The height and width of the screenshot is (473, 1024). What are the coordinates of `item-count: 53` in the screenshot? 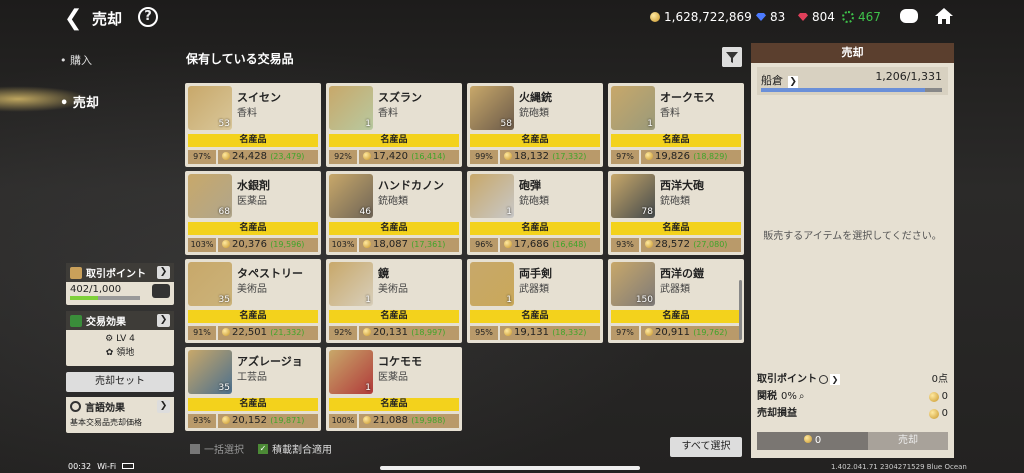 It's located at (224, 124).